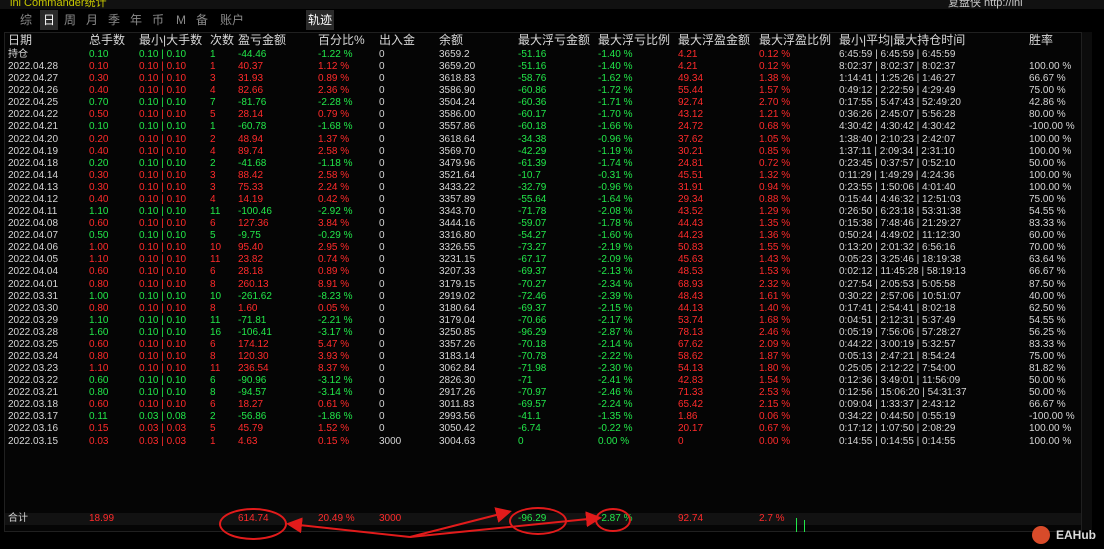 Image resolution: width=1104 pixels, height=549 pixels. I want to click on arrow-to-profit, so click(348, 527).